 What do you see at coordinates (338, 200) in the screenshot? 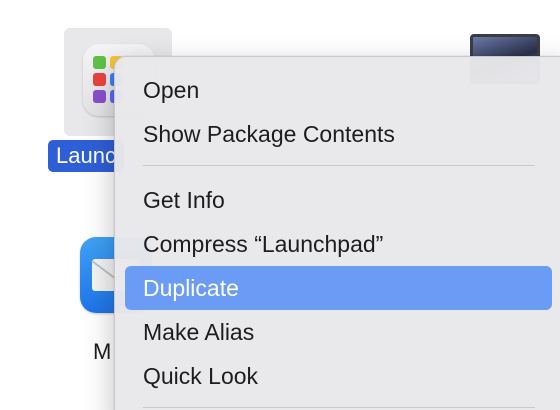
I see `menu-item-get-info: Get Info` at bounding box center [338, 200].